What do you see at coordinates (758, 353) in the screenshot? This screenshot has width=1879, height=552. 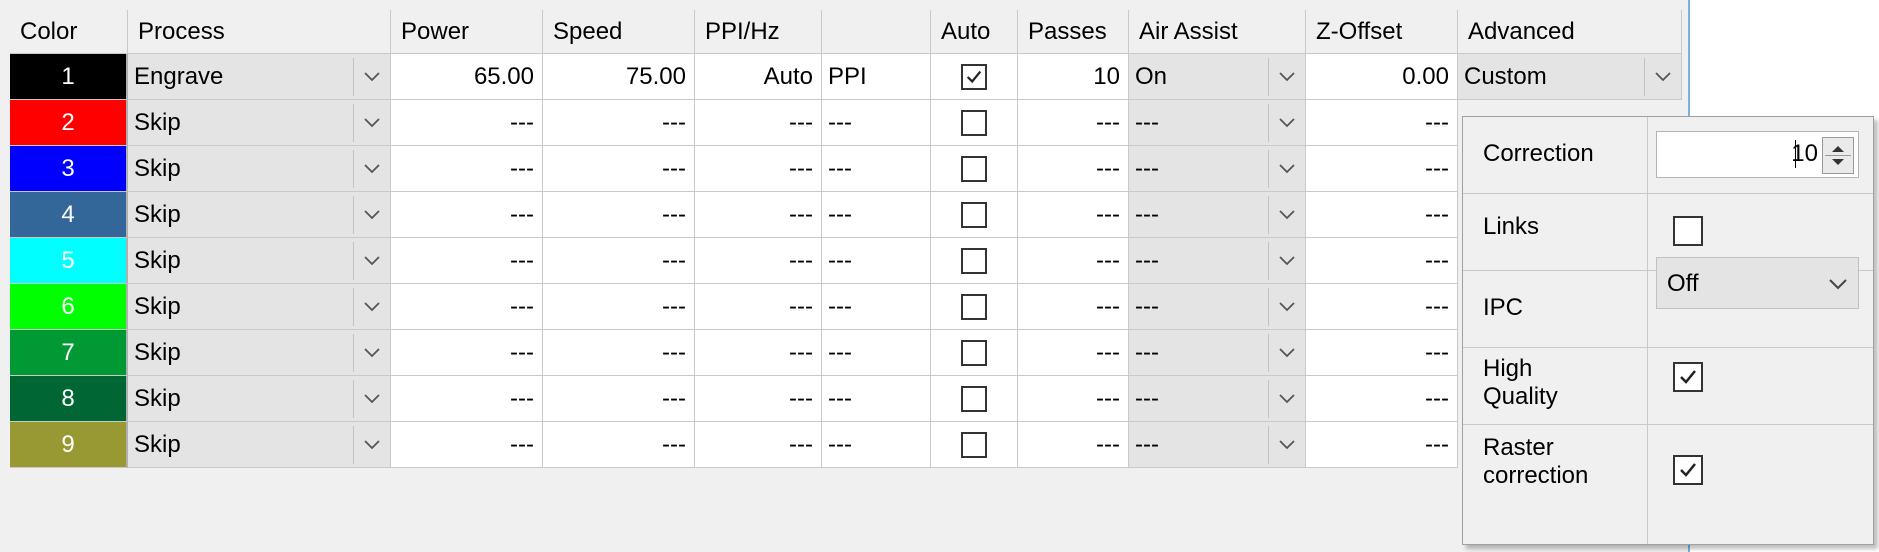 I see `ppi-hz-value: ---` at bounding box center [758, 353].